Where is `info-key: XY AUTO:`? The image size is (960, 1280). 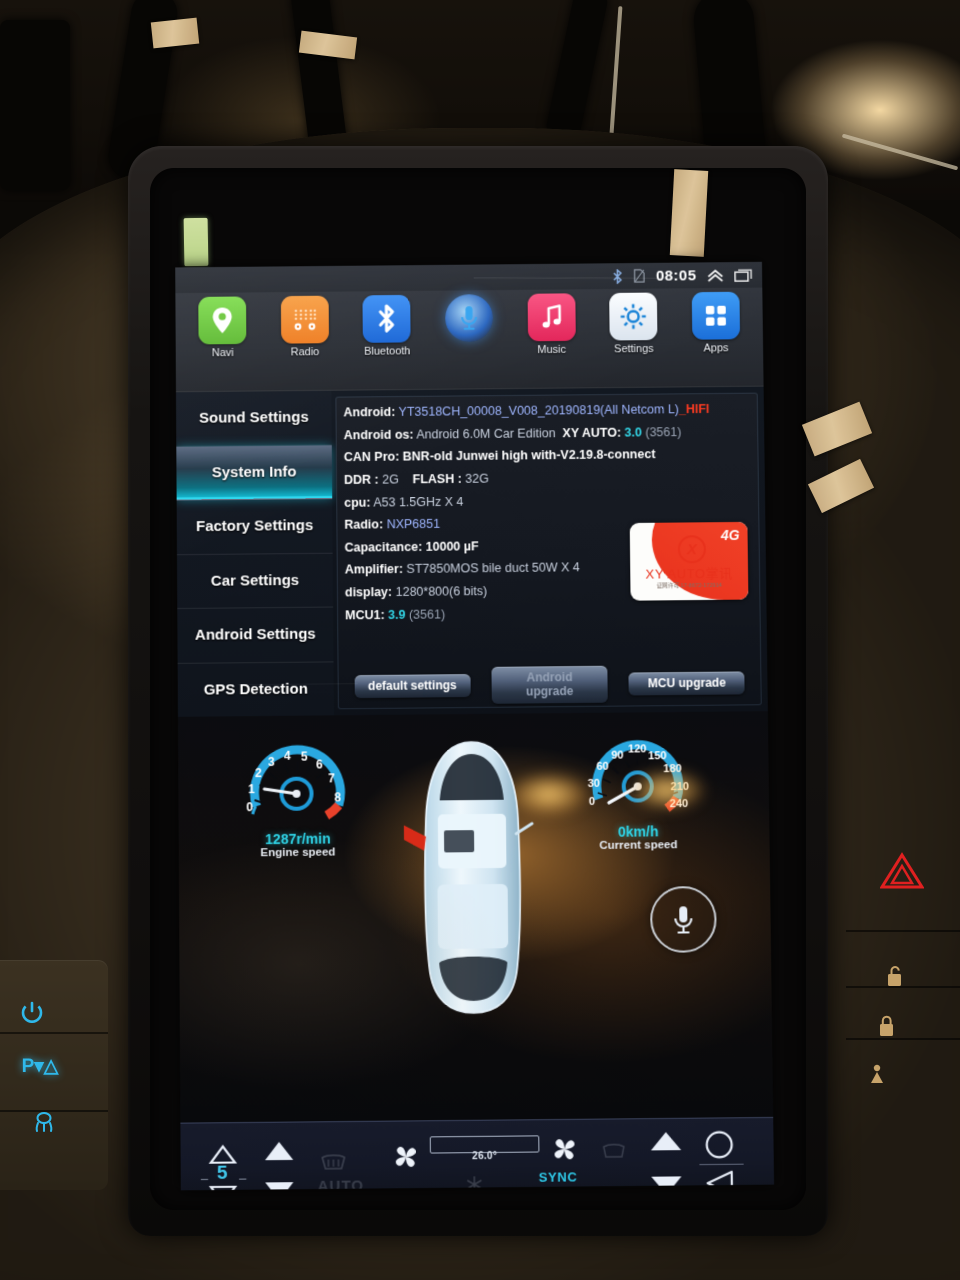
info-key: XY AUTO: is located at coordinates (592, 432).